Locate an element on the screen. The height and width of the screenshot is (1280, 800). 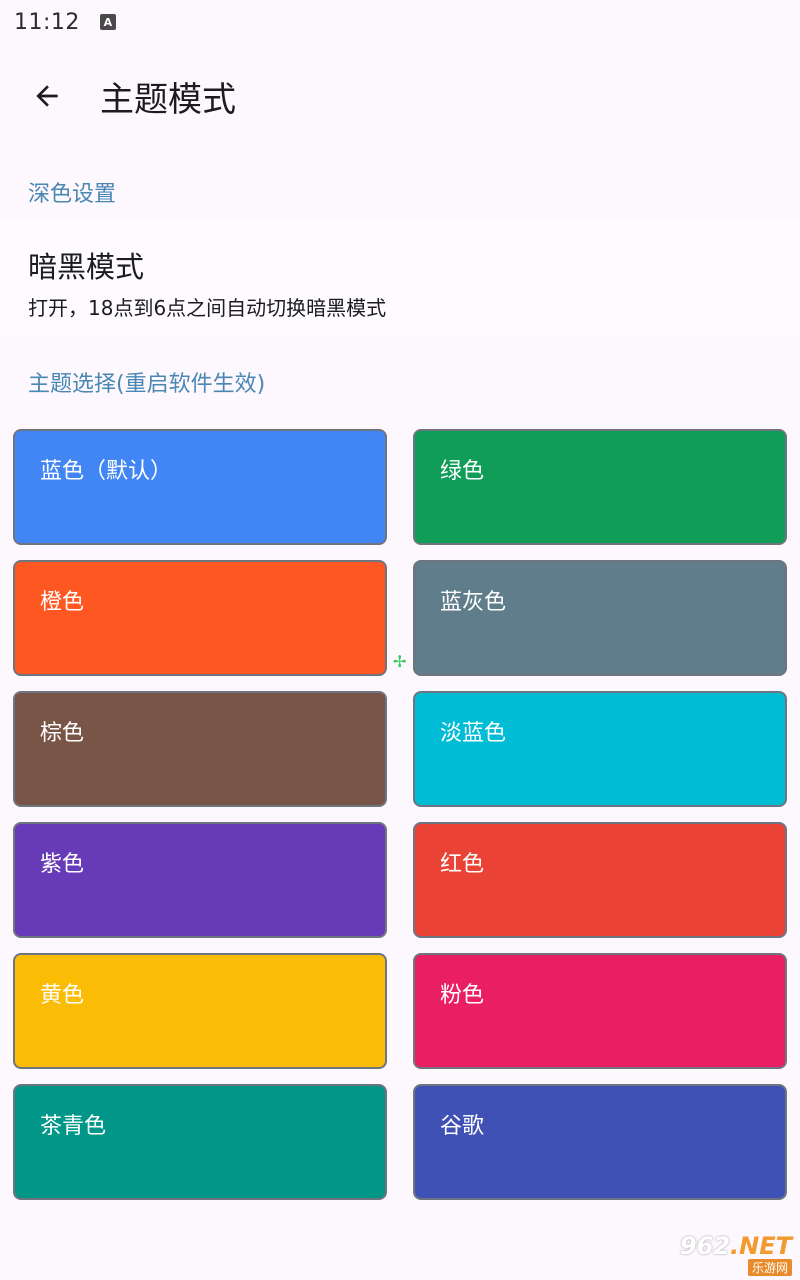
watermark-logo: 962.NET 乐游网 is located at coordinates (722, 1254).